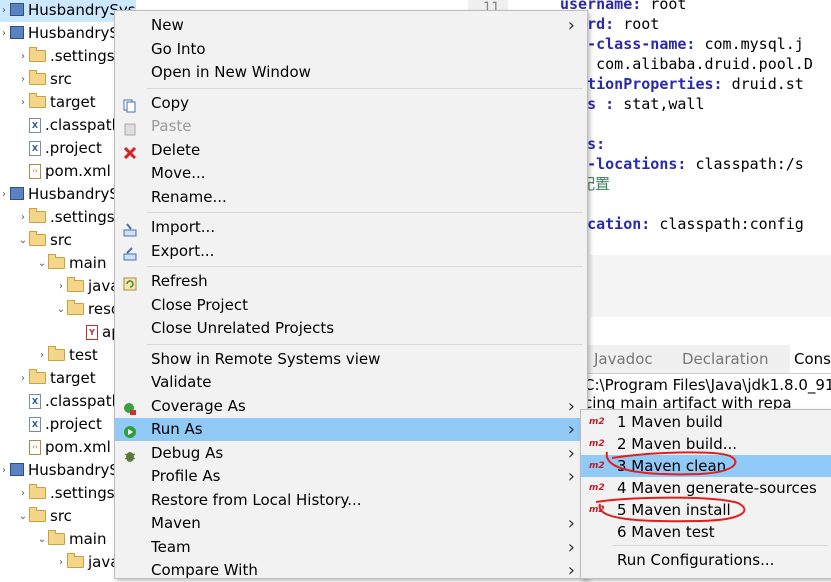 The height and width of the screenshot is (582, 831). I want to click on menu-item-label: Close Project, so click(199, 304).